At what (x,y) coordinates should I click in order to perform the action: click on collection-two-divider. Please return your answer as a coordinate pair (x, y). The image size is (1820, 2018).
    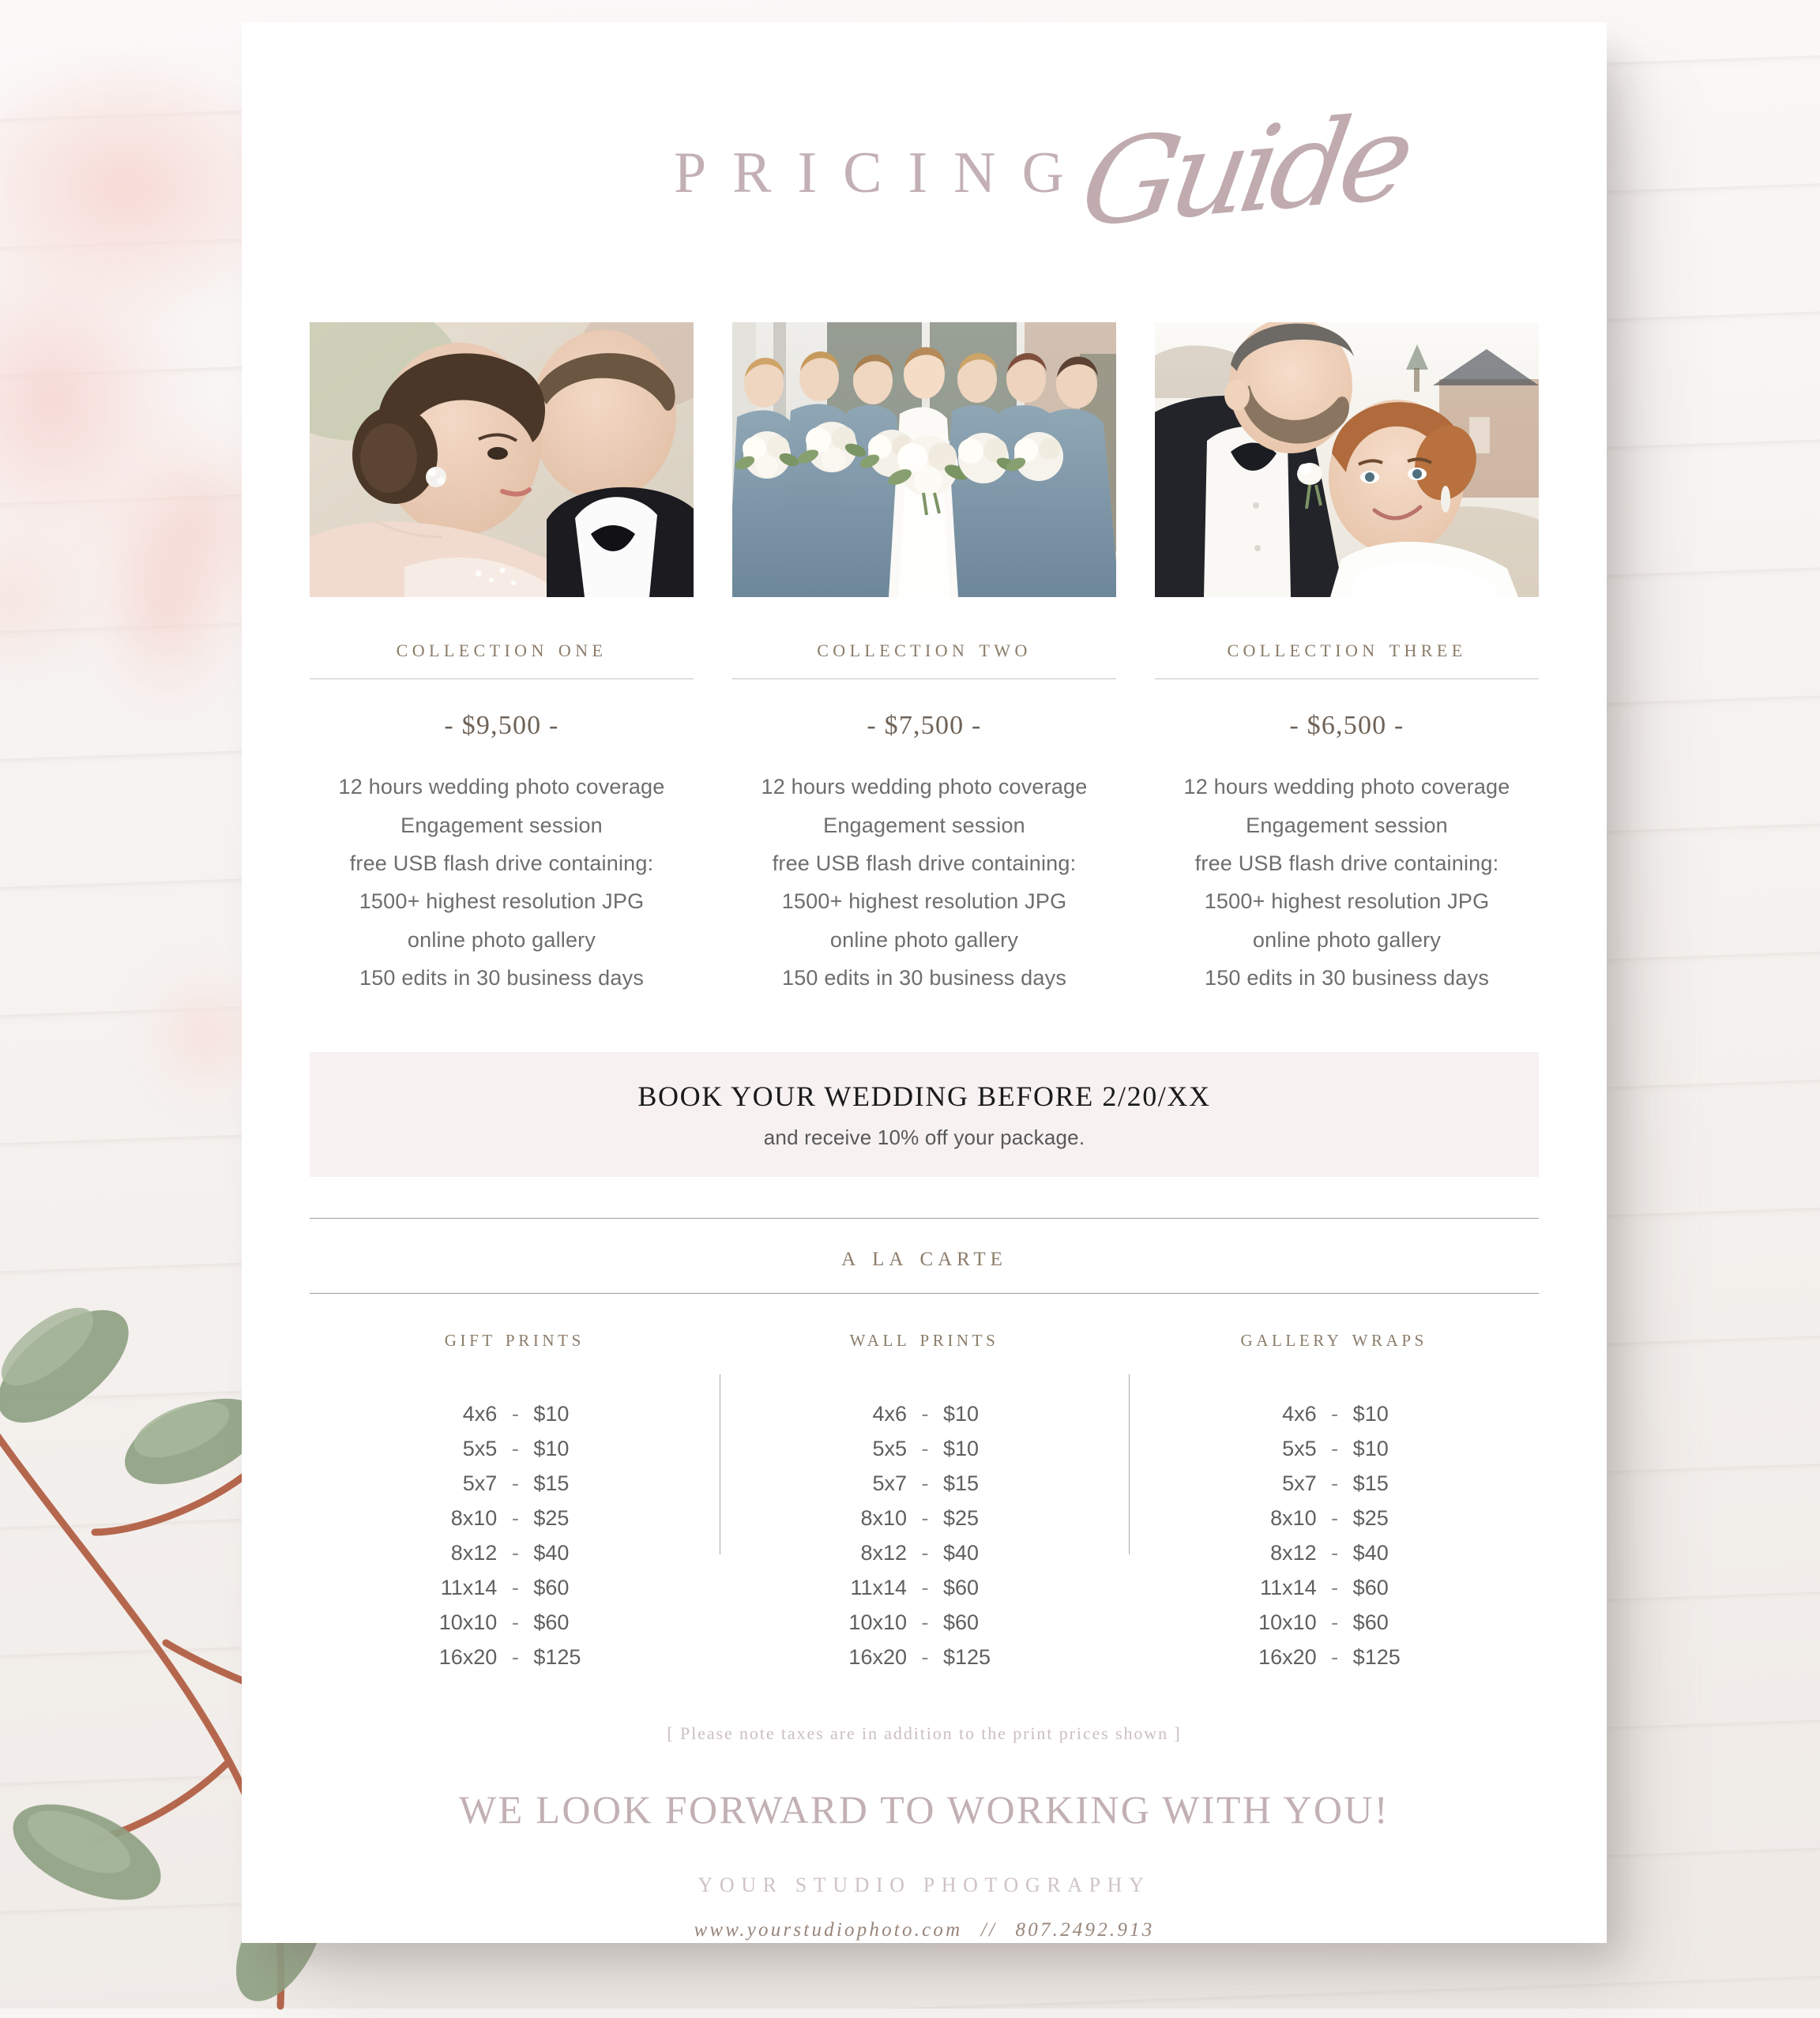
    Looking at the image, I should click on (924, 679).